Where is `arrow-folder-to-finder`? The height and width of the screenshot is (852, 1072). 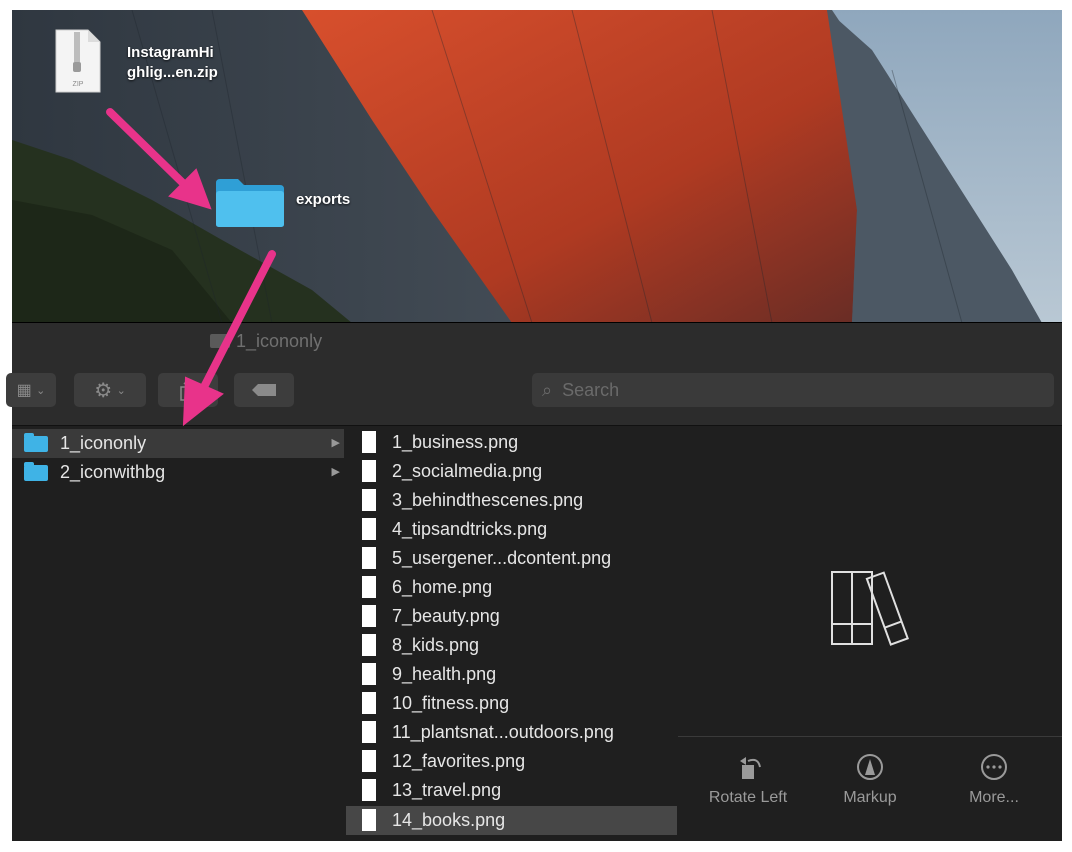 arrow-folder-to-finder is located at coordinates (238, 319).